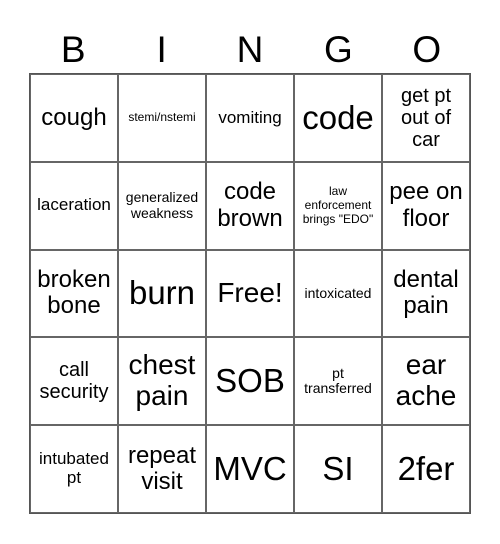 The width and height of the screenshot is (500, 544). Describe the element at coordinates (162, 381) in the screenshot. I see `bingo-cell: chest pain` at that location.